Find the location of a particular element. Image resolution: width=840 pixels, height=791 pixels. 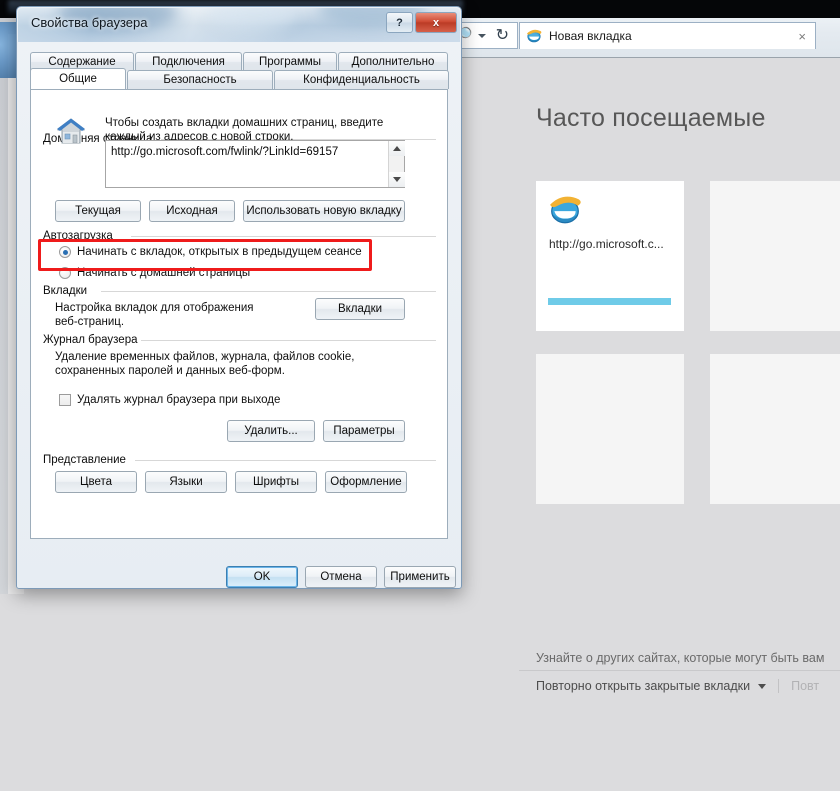

use-new-tab-button: Использовать новую вкладку is located at coordinates (324, 211).